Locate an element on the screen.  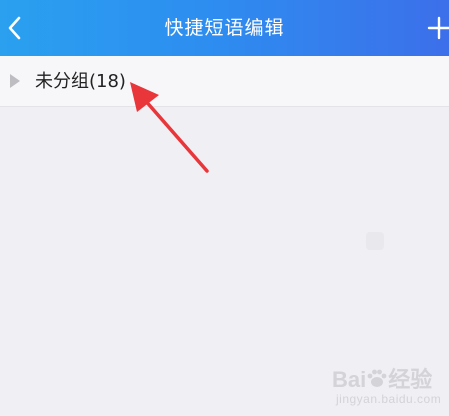
watermark-brand-text: Bai is located at coordinates (349, 379).